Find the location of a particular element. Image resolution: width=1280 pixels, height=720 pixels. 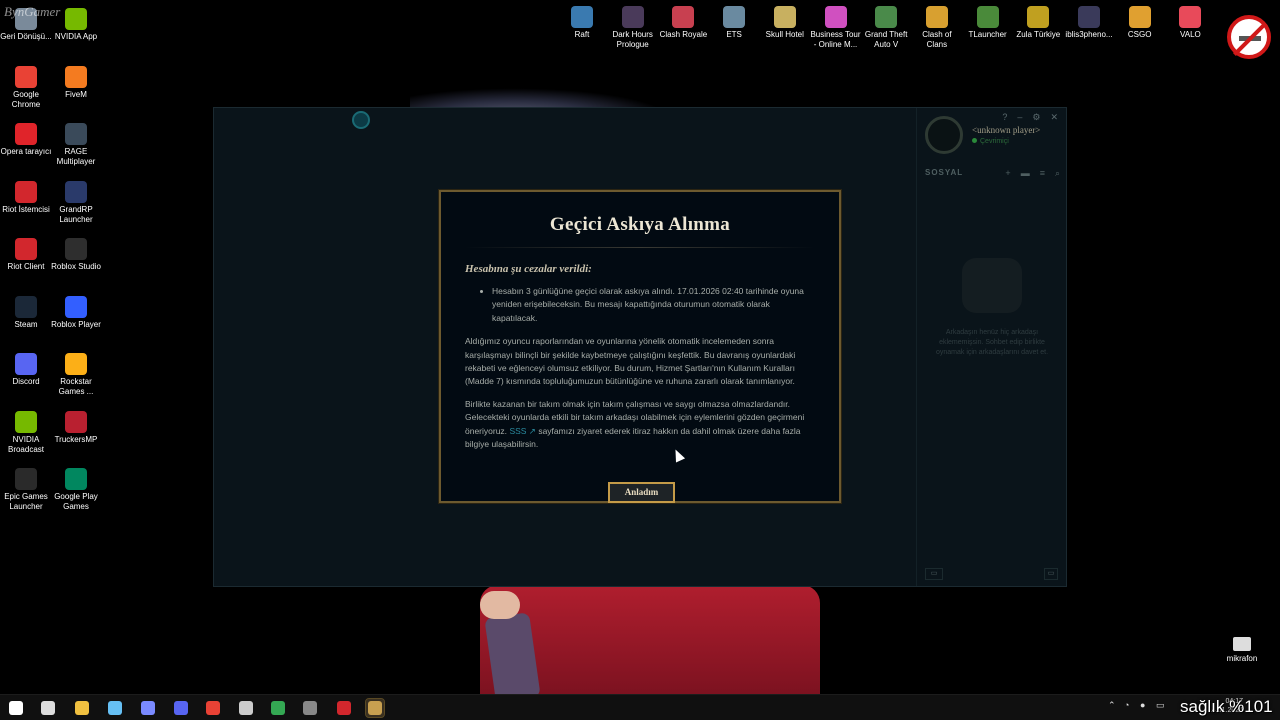

fivem-icon is located at coordinates (76, 76).